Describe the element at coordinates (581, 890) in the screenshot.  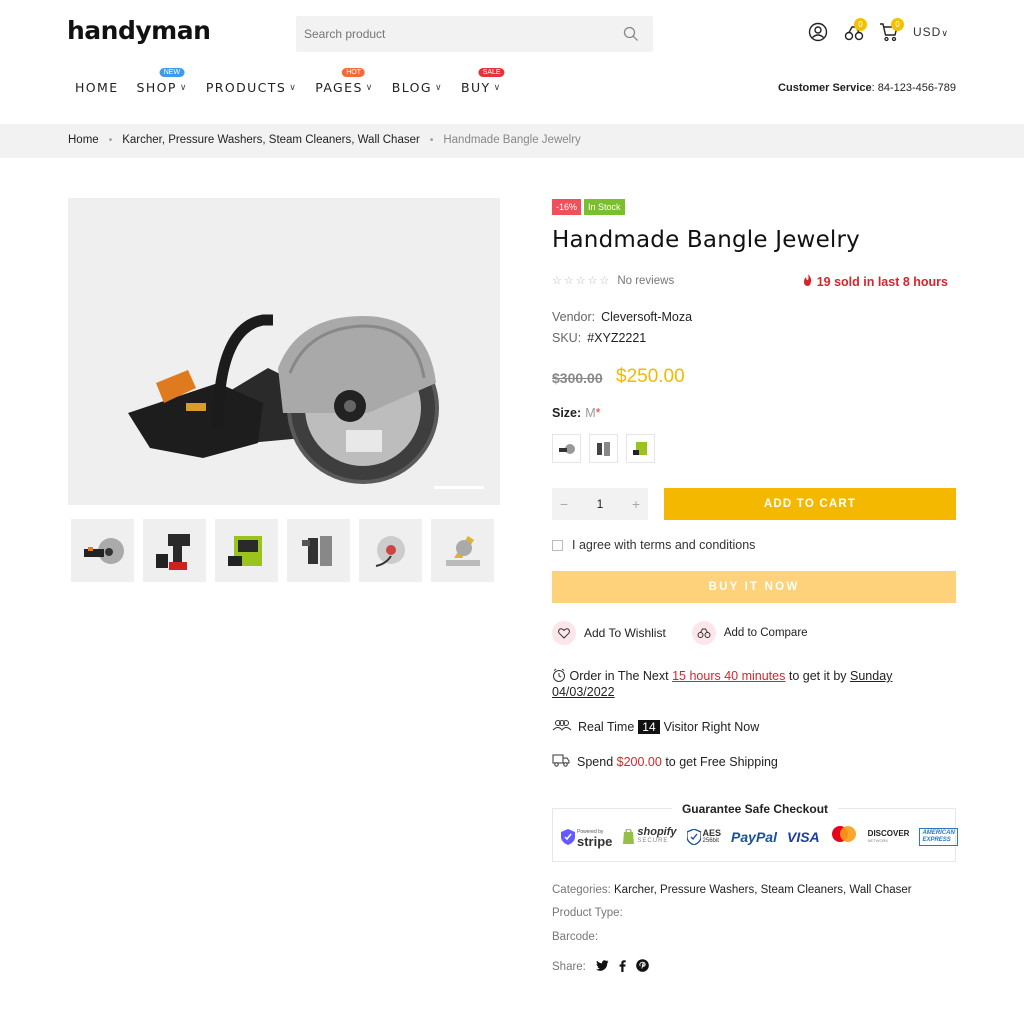
I see `categories-label: Categories:` at that location.